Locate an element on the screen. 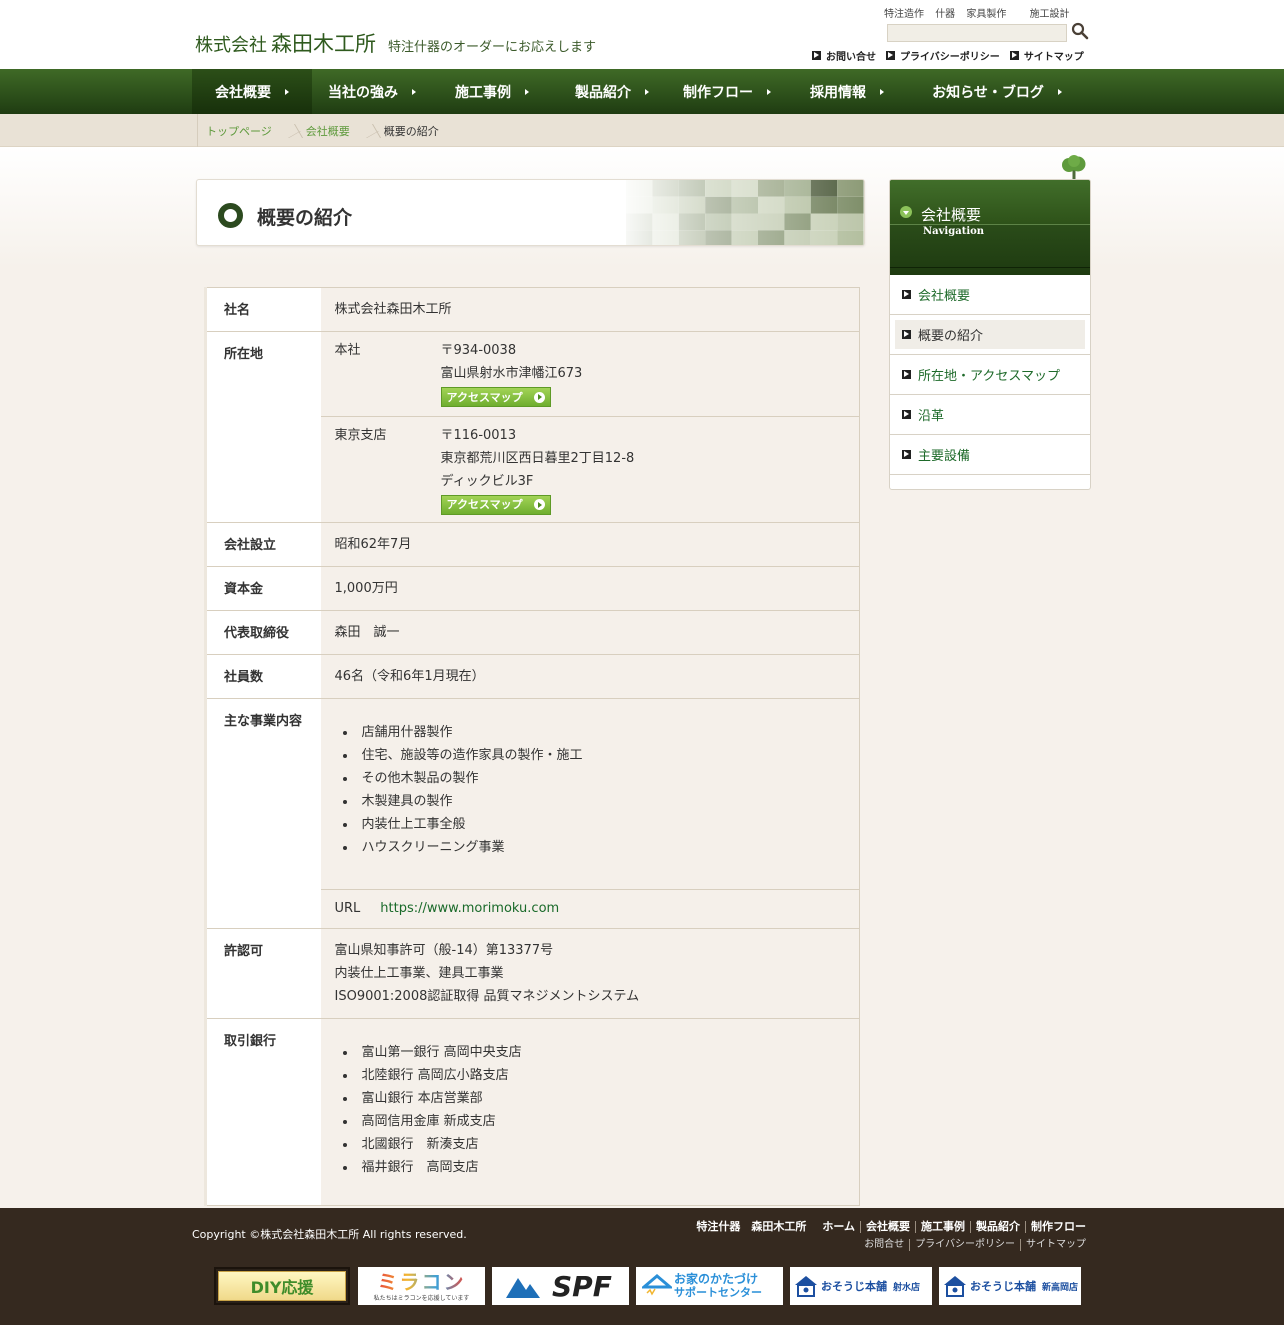  footer-link-home: ホーム is located at coordinates (838, 1227).